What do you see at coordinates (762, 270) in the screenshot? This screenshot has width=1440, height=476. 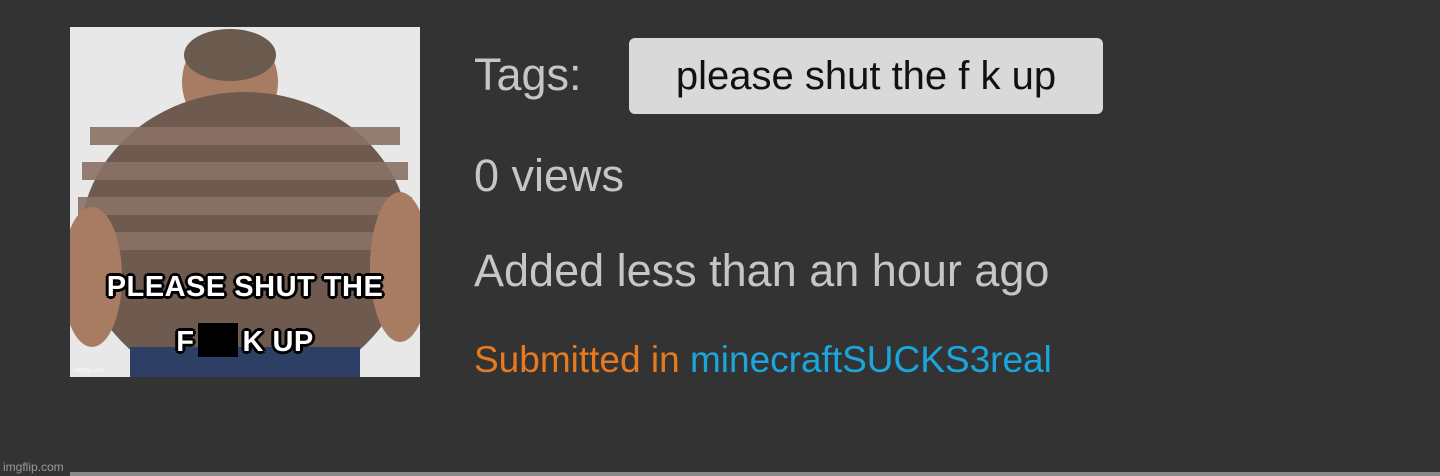 I see `added-time: Added less than an hour ago` at bounding box center [762, 270].